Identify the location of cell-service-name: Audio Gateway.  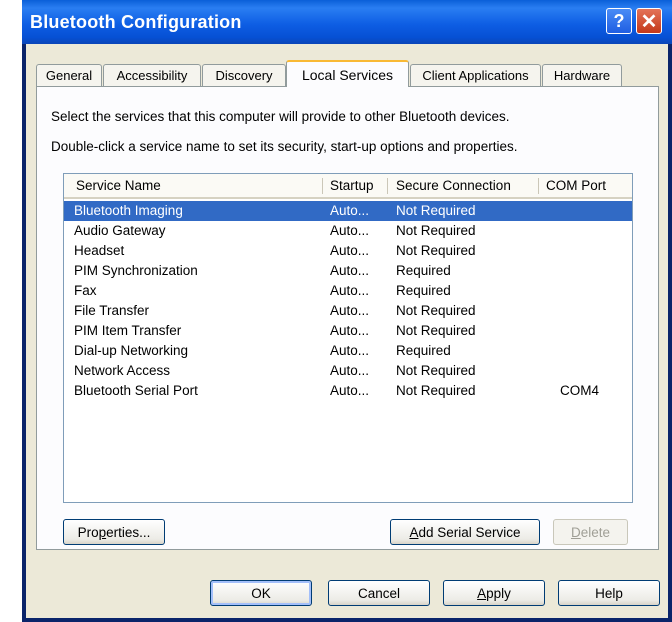
(120, 230).